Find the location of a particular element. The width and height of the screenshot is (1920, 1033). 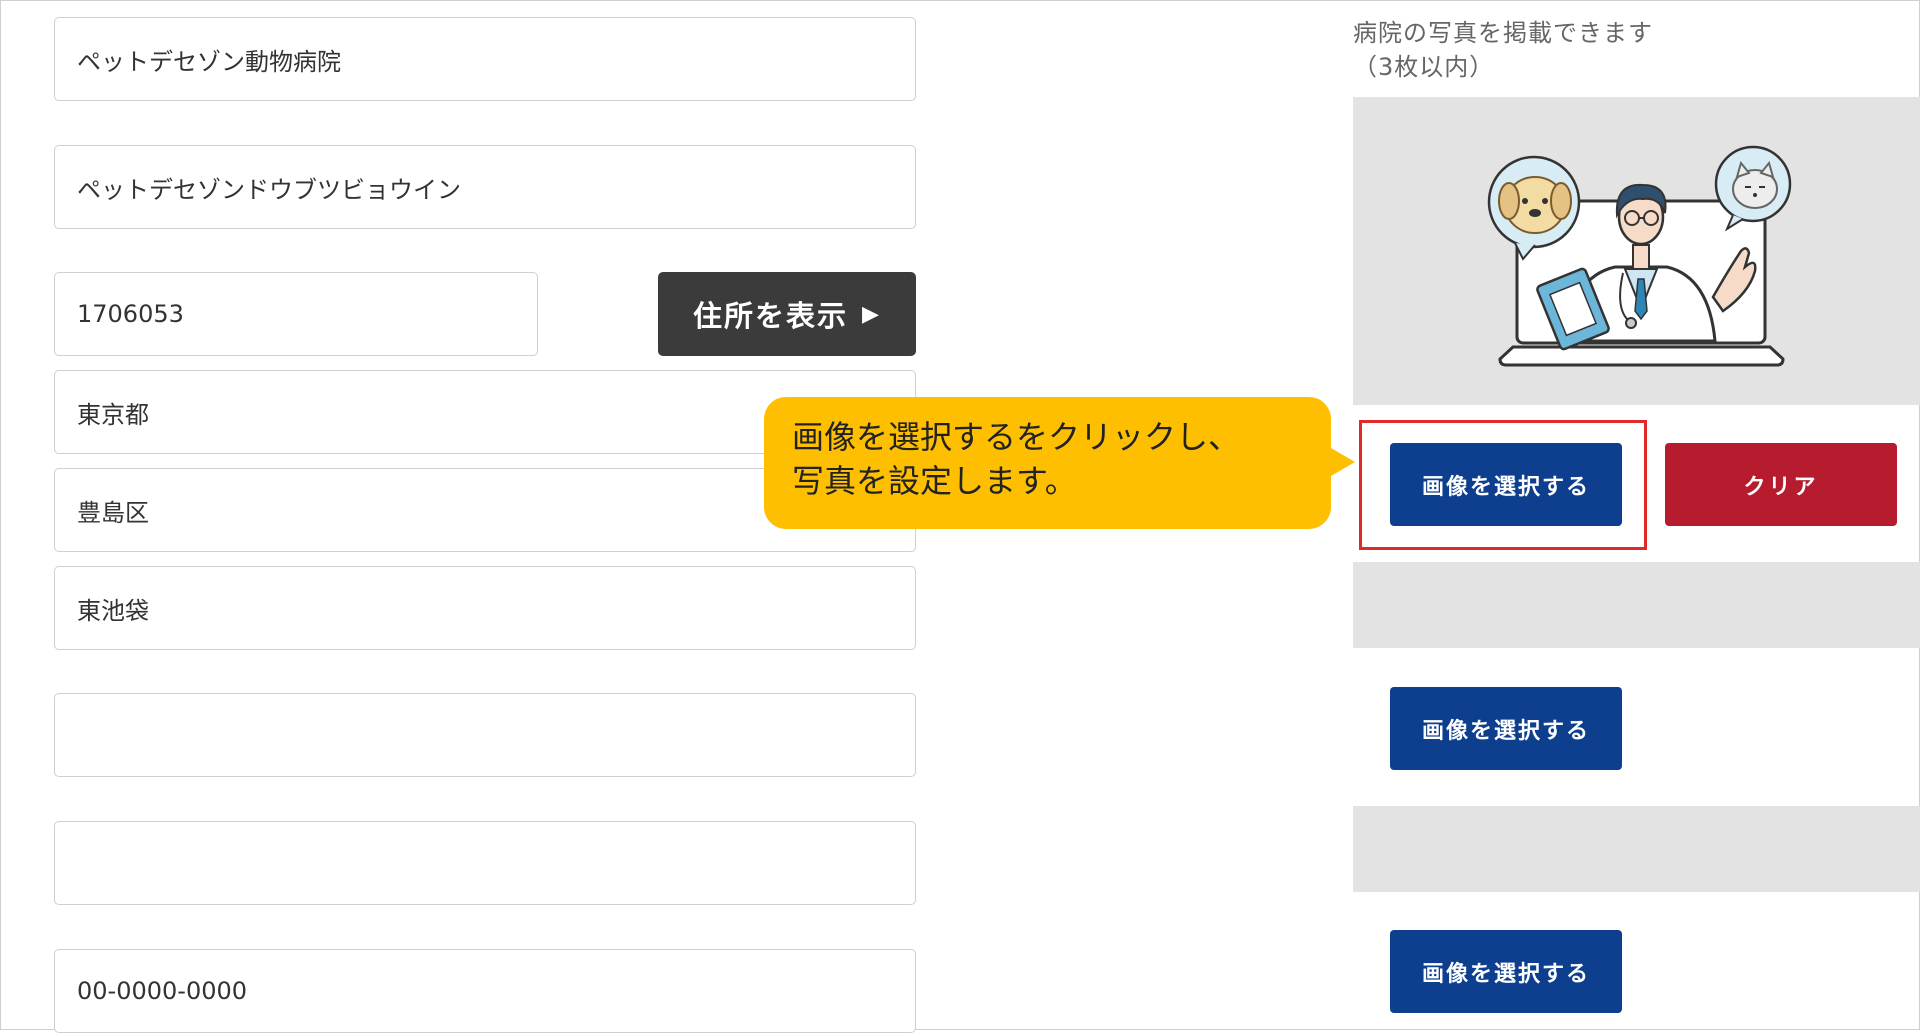

hospital-name-value: ペットデセゾン動物病院 is located at coordinates (209, 61).